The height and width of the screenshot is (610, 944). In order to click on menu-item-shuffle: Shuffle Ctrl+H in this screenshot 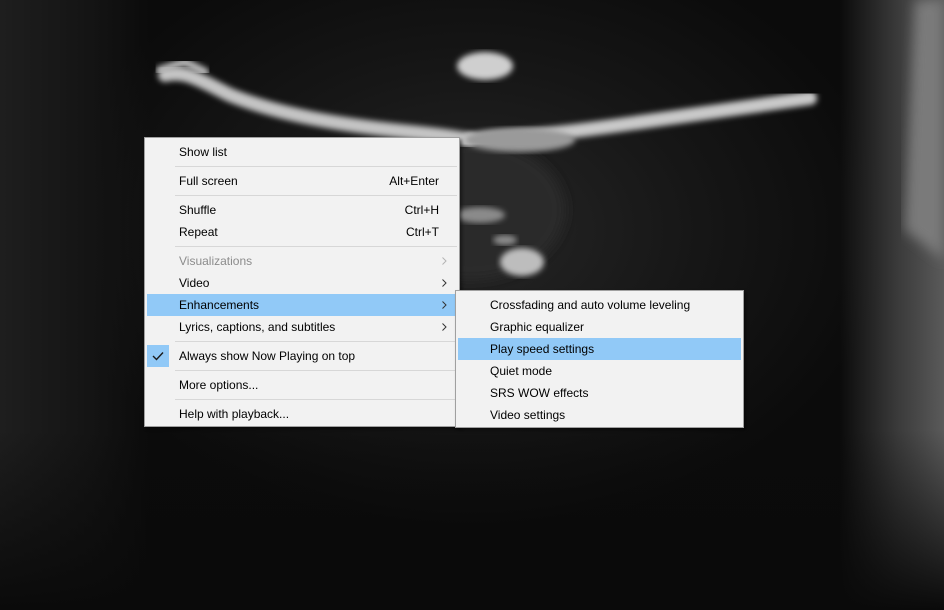, I will do `click(302, 210)`.